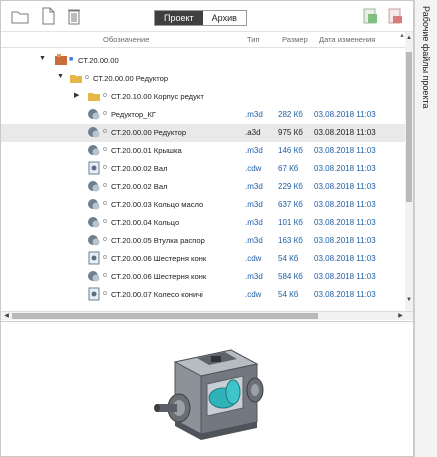 Image resolution: width=437 pixels, height=457 pixels. What do you see at coordinates (159, 276) in the screenshot?
I see `file-name: СТ.20.00.06 Шестерня конк` at bounding box center [159, 276].